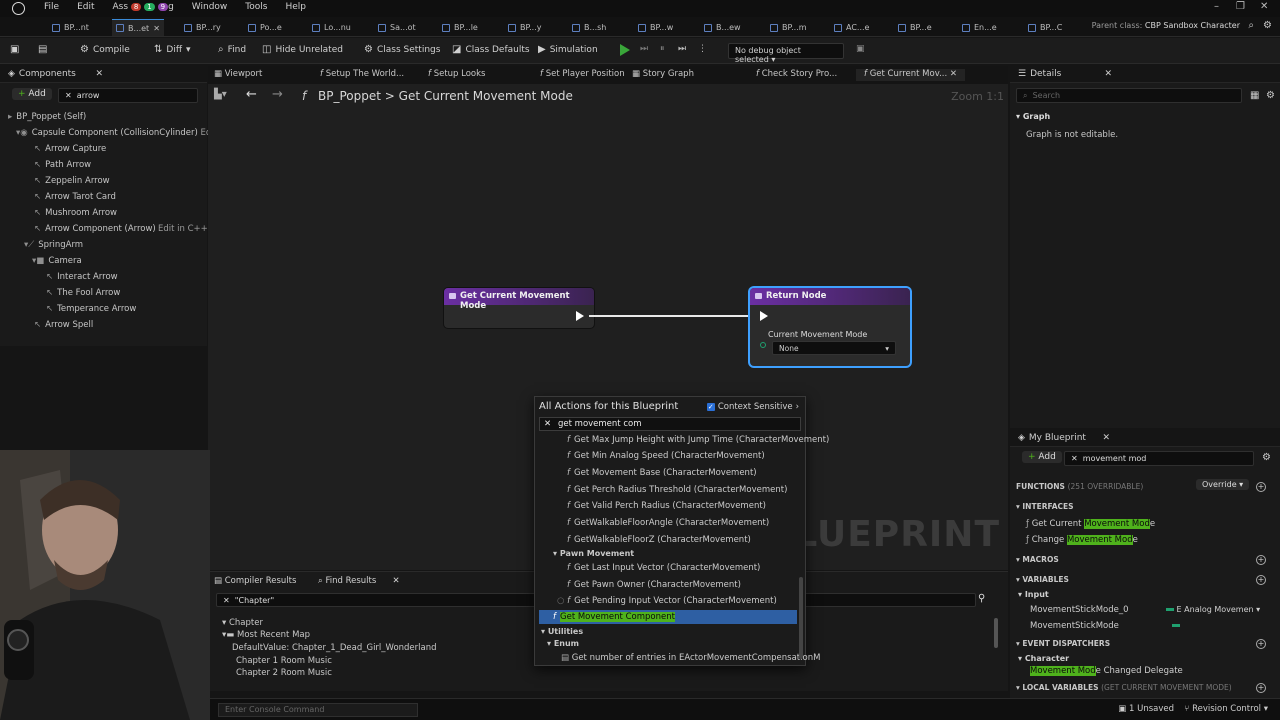 Image resolution: width=1280 pixels, height=720 pixels. What do you see at coordinates (655, 27) in the screenshot?
I see `doc-tab: BP...w` at bounding box center [655, 27].